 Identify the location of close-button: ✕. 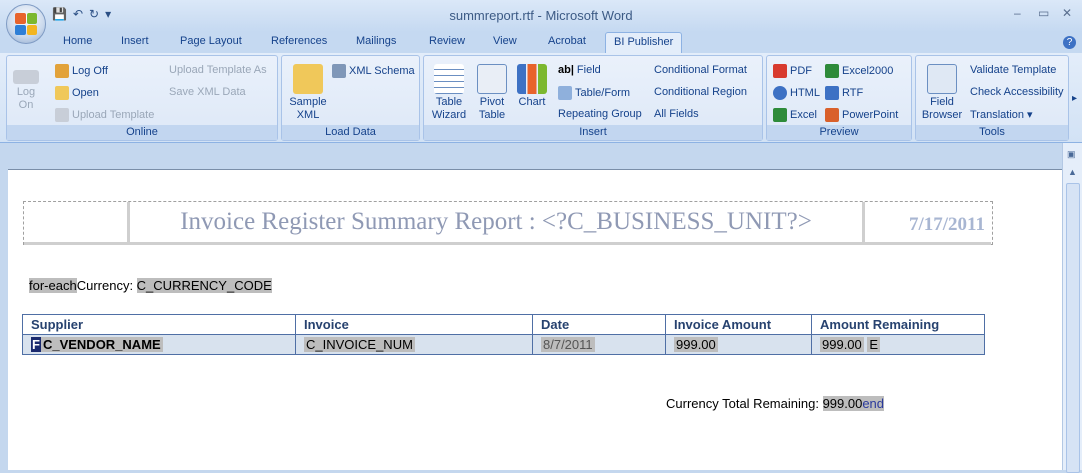
(1067, 13).